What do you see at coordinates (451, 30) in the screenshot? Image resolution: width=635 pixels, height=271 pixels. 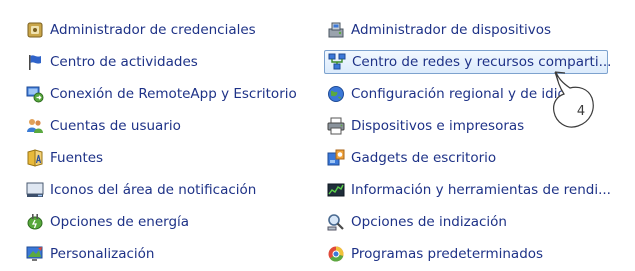 I see `item-label: Administrador de dispositivos` at bounding box center [451, 30].